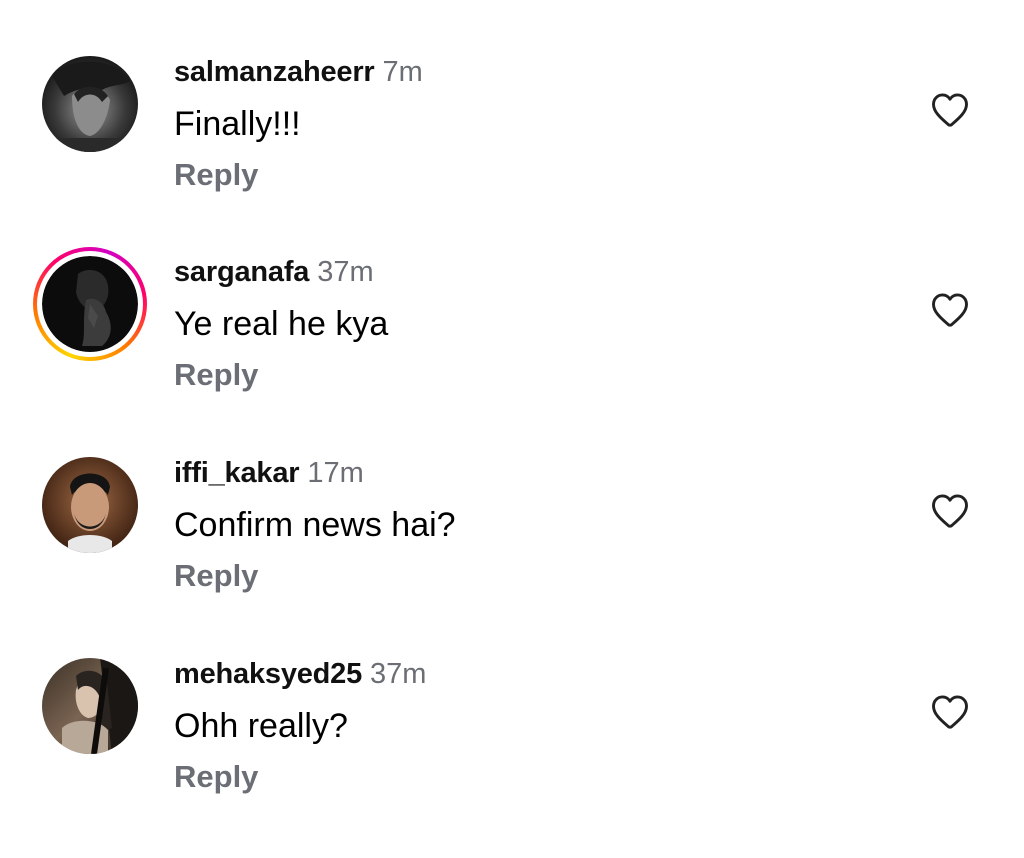  What do you see at coordinates (335, 473) in the screenshot?
I see `comment-timestamp: 17m` at bounding box center [335, 473].